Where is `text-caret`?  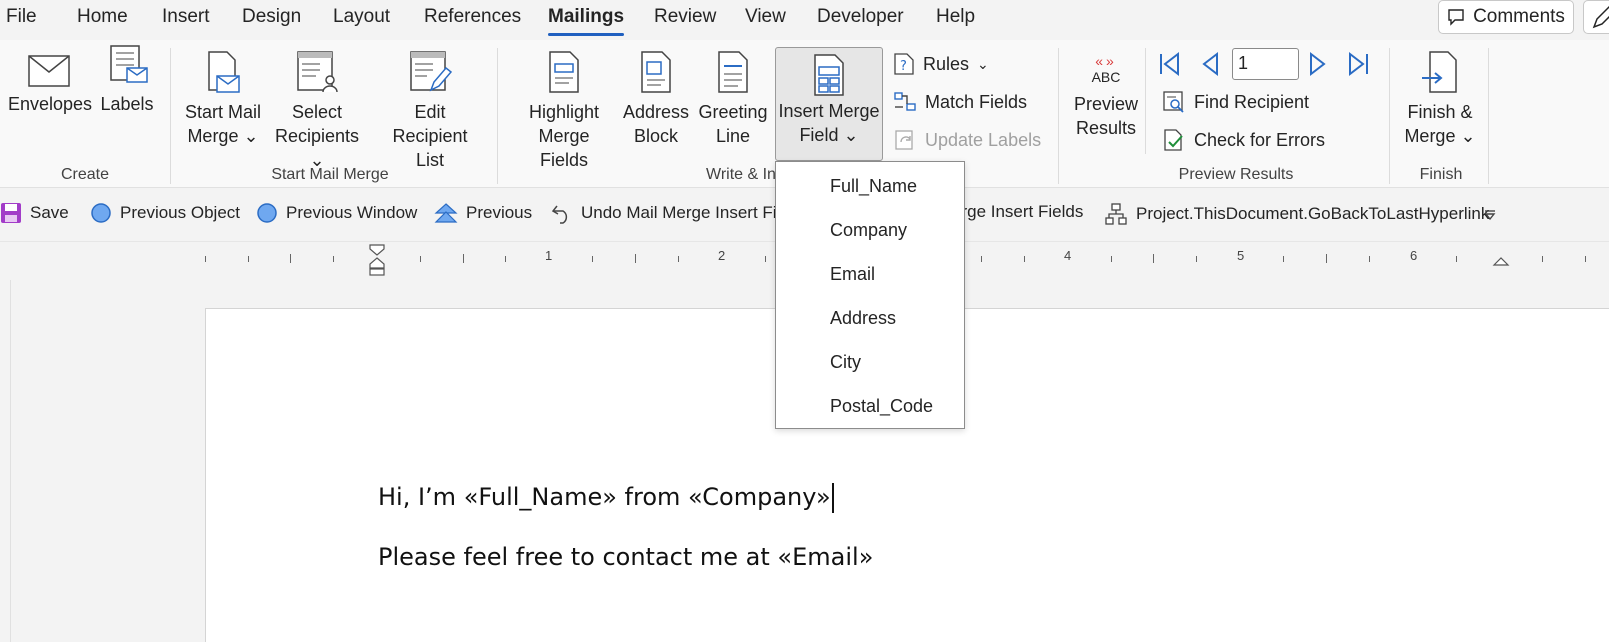
text-caret is located at coordinates (832, 498).